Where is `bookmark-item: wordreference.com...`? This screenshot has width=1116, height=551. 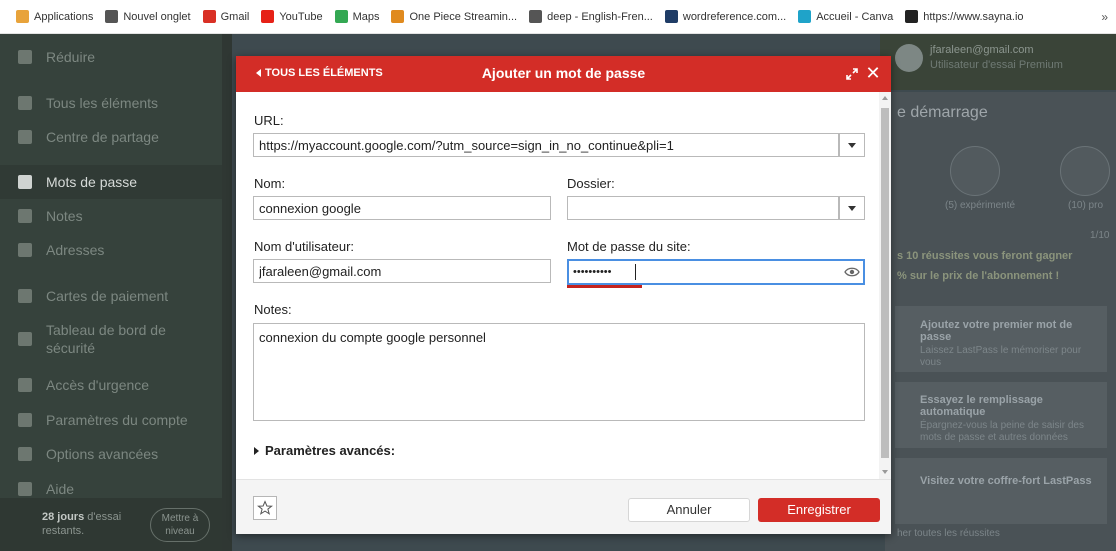
bookmark-item: wordreference.com... is located at coordinates (725, 16).